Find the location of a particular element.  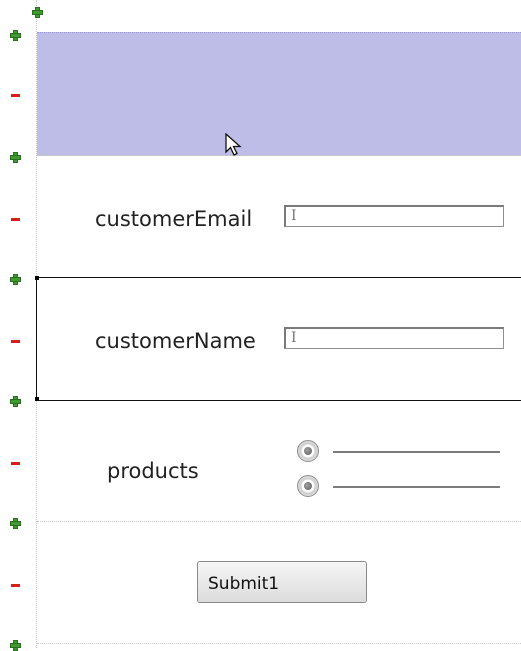

add-column-icon is located at coordinates (37, 12).